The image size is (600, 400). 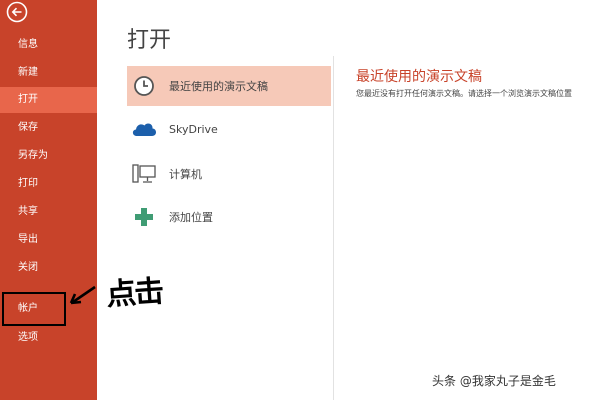 I want to click on sidebar-item-save-as: 另存为, so click(x=48, y=156).